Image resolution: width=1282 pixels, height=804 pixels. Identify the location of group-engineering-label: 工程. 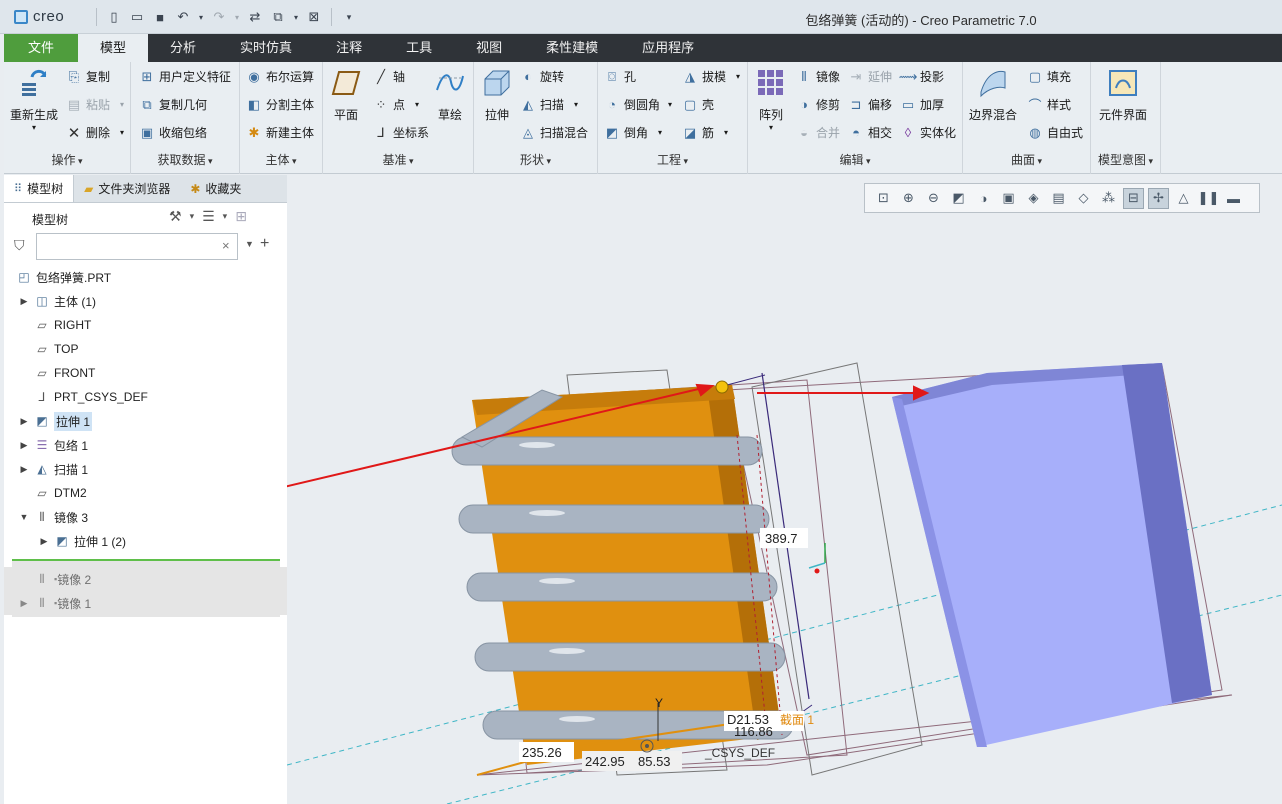
(672, 159).